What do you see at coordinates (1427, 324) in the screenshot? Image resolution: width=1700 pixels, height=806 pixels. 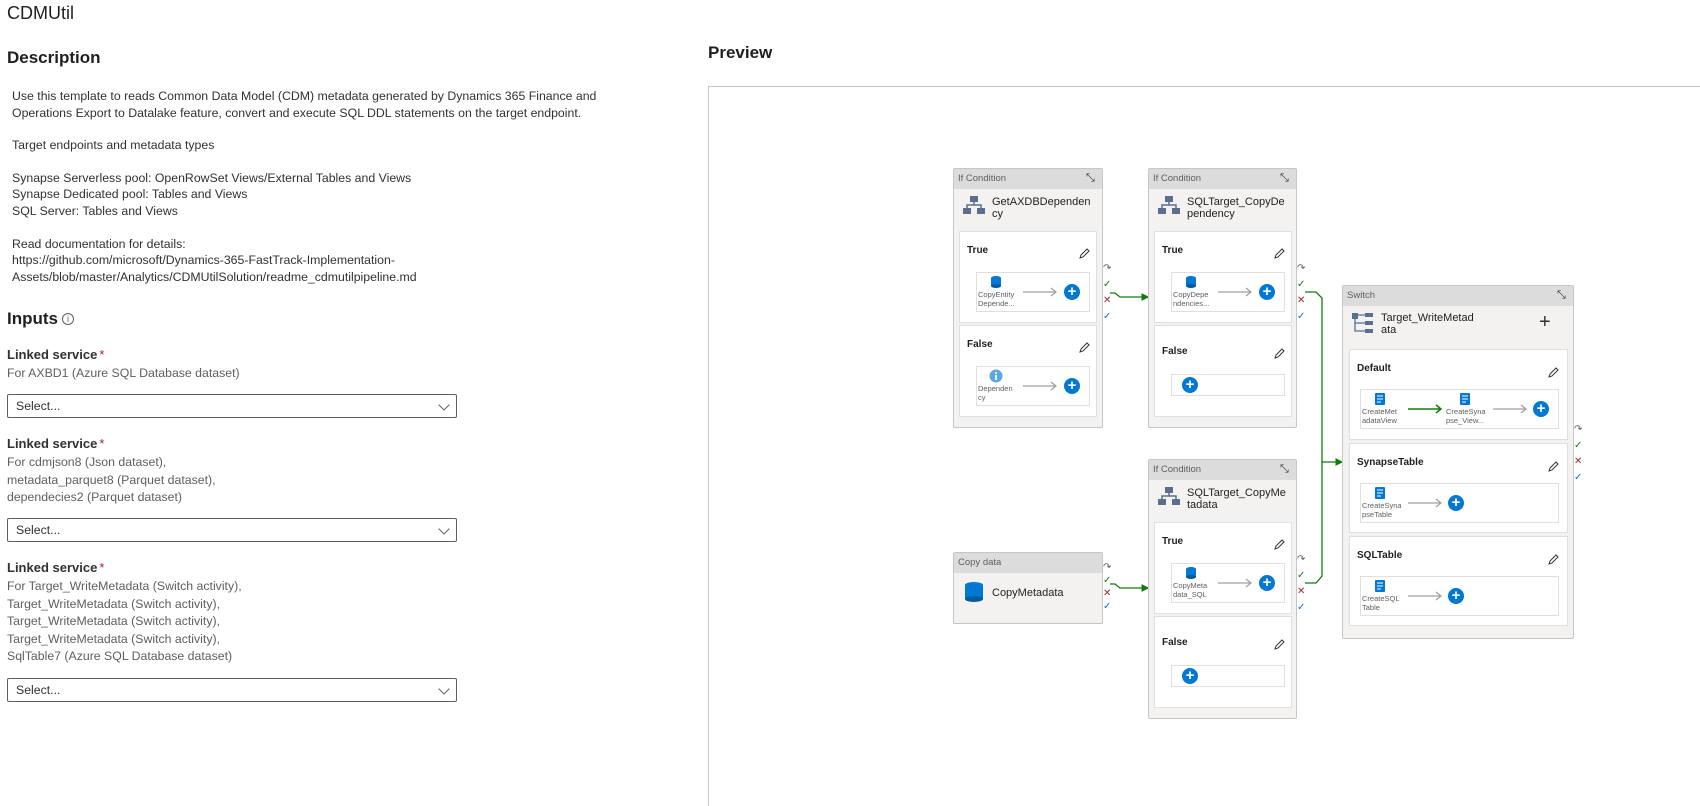 I see `node-title: Target_WriteMetad ata` at bounding box center [1427, 324].